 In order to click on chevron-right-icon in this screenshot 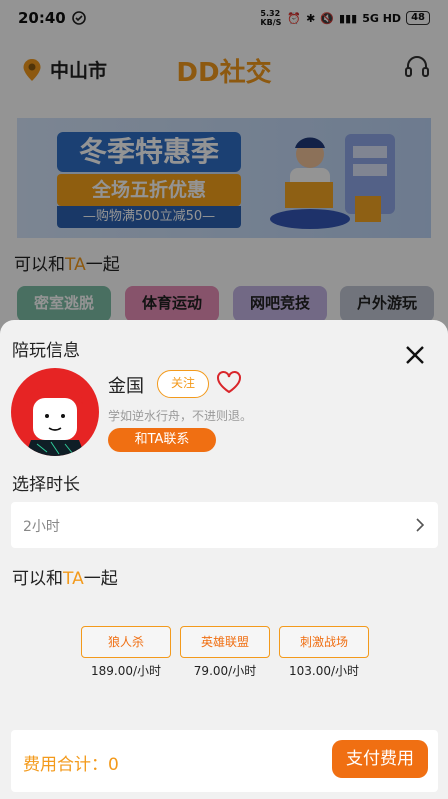, I will do `click(420, 525)`.